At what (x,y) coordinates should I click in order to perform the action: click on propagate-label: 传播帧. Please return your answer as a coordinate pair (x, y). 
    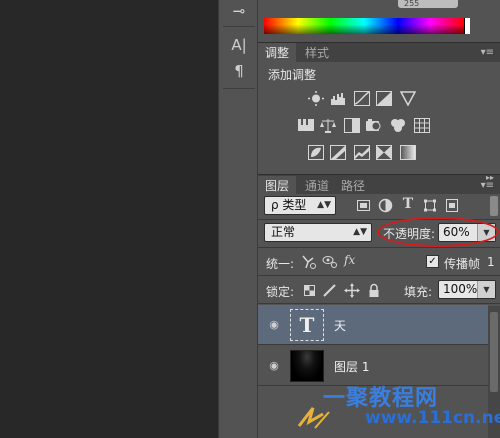
    Looking at the image, I should click on (462, 264).